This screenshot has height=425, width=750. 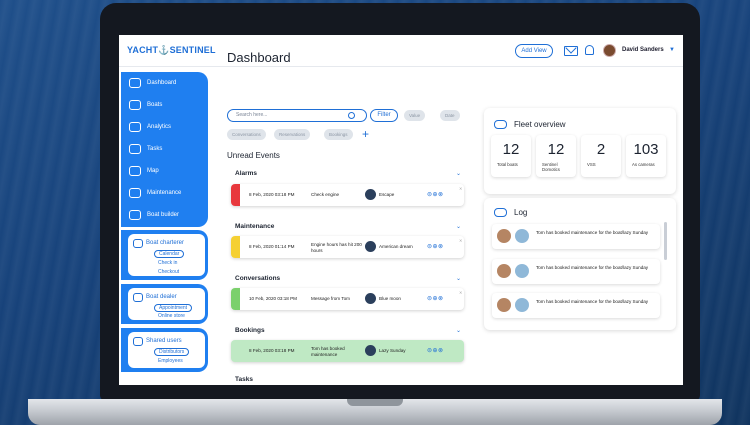 What do you see at coordinates (551, 167) in the screenshot?
I see `stat-label: Sentinel Domotics` at bounding box center [551, 167].